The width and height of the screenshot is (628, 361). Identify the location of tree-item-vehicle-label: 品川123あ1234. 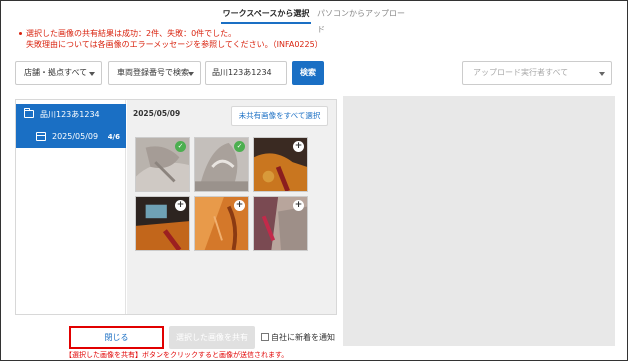
(70, 114).